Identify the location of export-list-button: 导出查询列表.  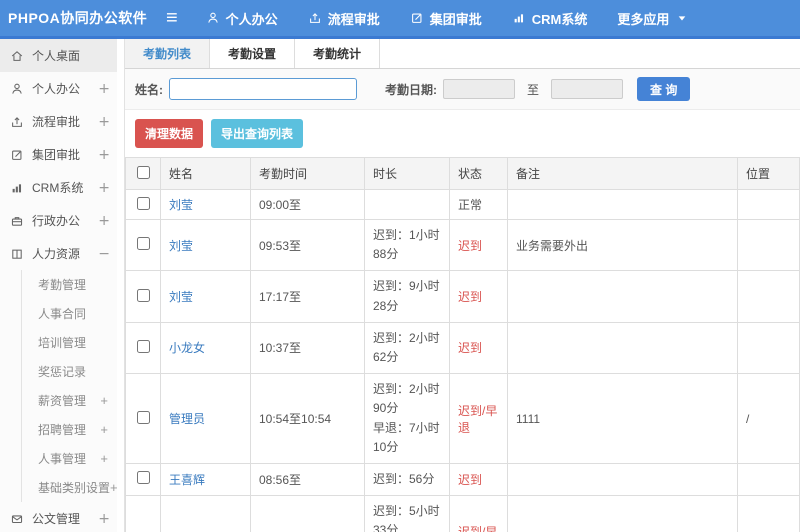
(257, 133).